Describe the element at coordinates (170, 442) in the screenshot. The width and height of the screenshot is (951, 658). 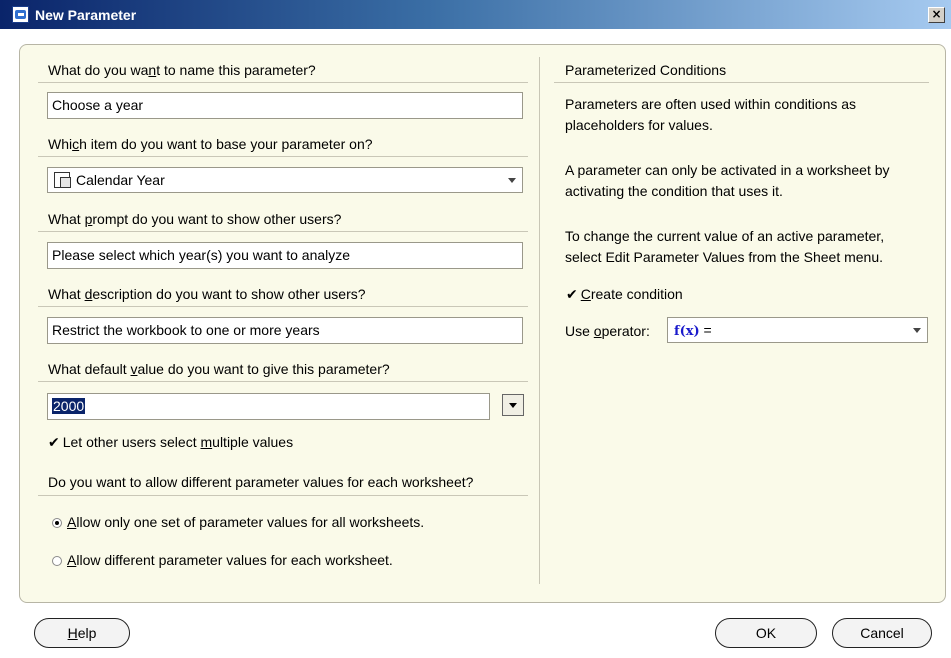
I see `multi-values-checkbox: ✔ Let other users select multiple values` at that location.